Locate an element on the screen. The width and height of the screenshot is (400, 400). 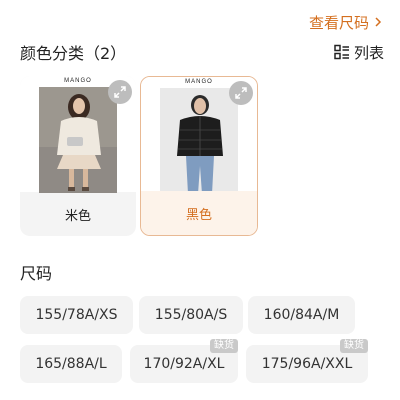
size-option: 155/78A/XS is located at coordinates (76, 315).